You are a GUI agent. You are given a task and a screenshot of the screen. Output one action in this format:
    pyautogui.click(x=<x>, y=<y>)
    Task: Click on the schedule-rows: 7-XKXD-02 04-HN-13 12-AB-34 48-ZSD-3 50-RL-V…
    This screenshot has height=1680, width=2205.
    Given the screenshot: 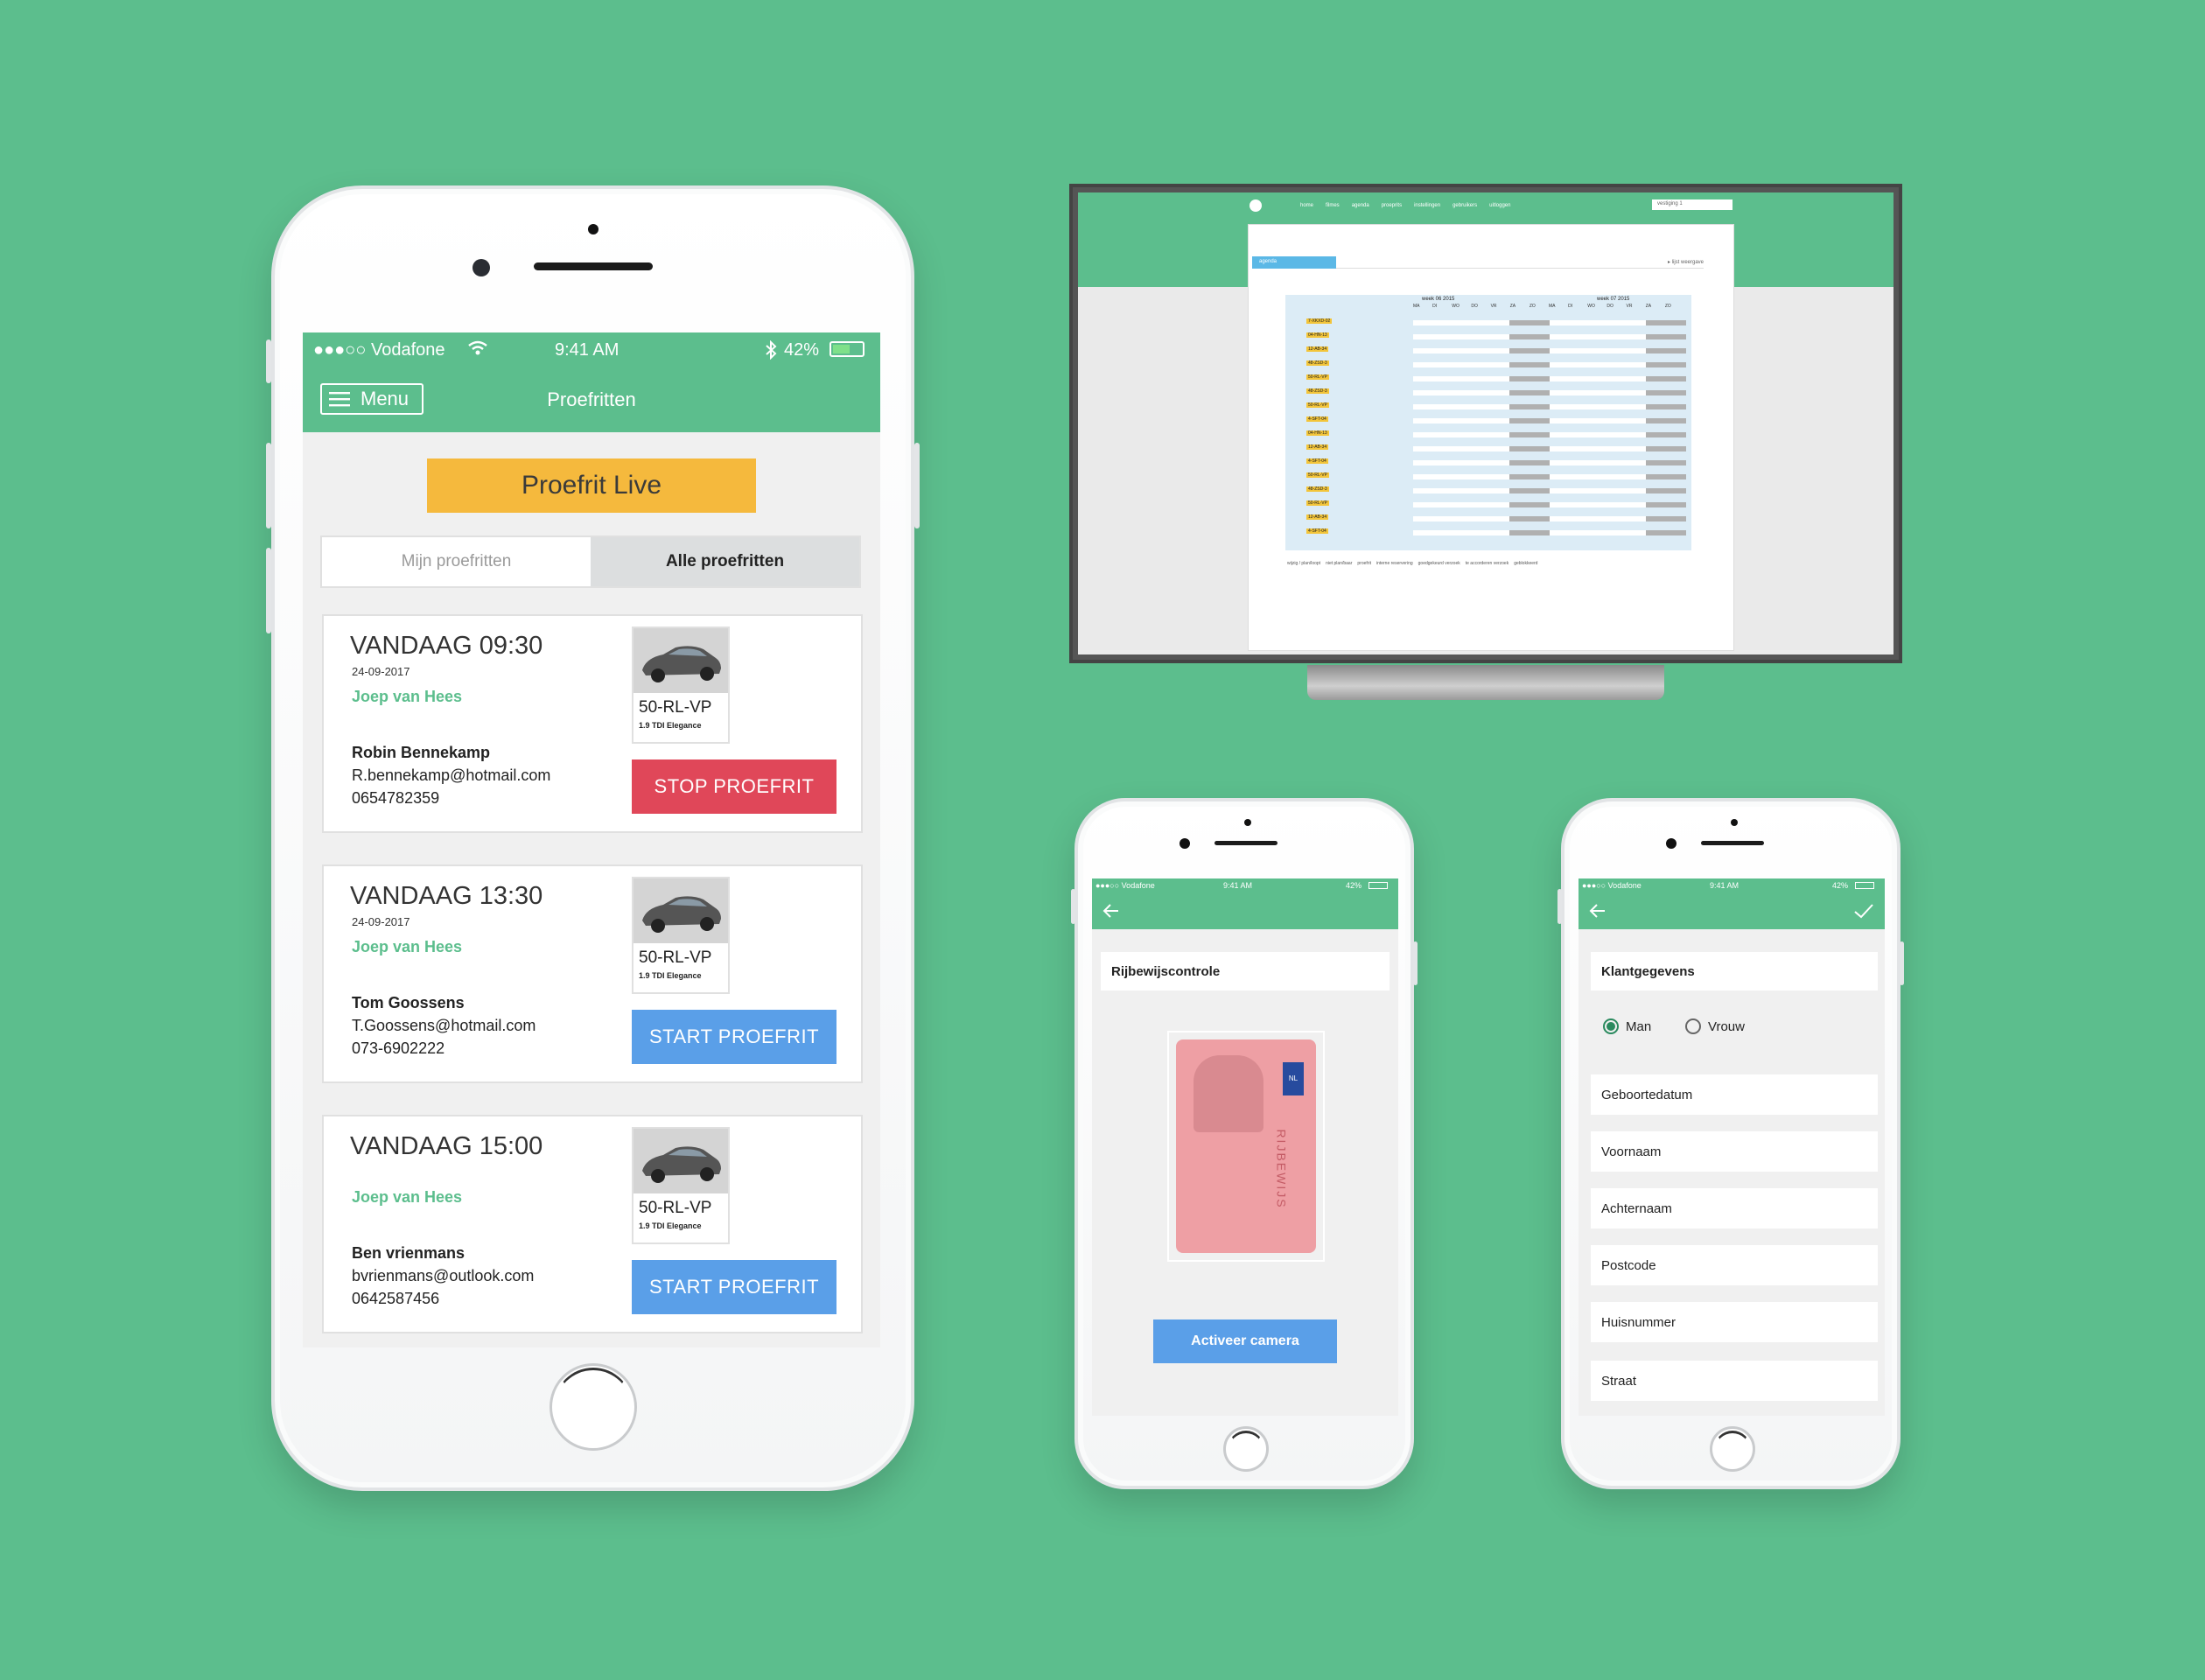 What is the action you would take?
    pyautogui.click(x=1488, y=428)
    